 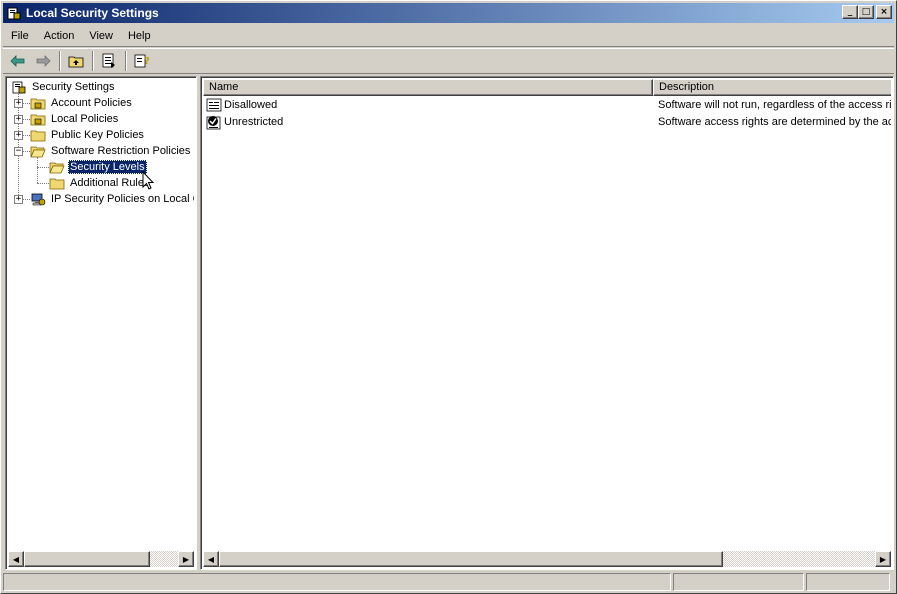 What do you see at coordinates (101, 36) in the screenshot?
I see `menu-view: View` at bounding box center [101, 36].